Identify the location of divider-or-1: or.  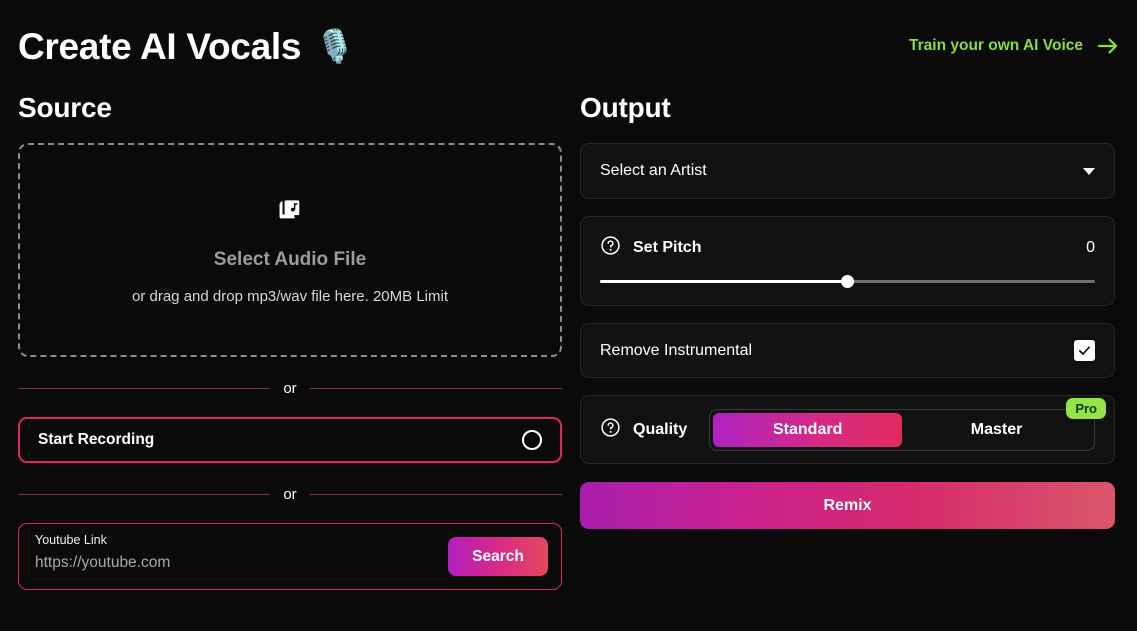
(290, 388).